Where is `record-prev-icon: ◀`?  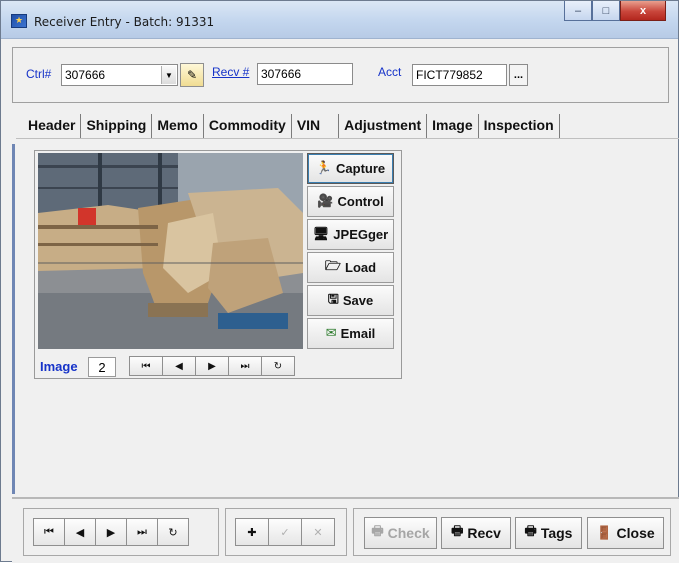
record-prev-icon: ◀ is located at coordinates (80, 532).